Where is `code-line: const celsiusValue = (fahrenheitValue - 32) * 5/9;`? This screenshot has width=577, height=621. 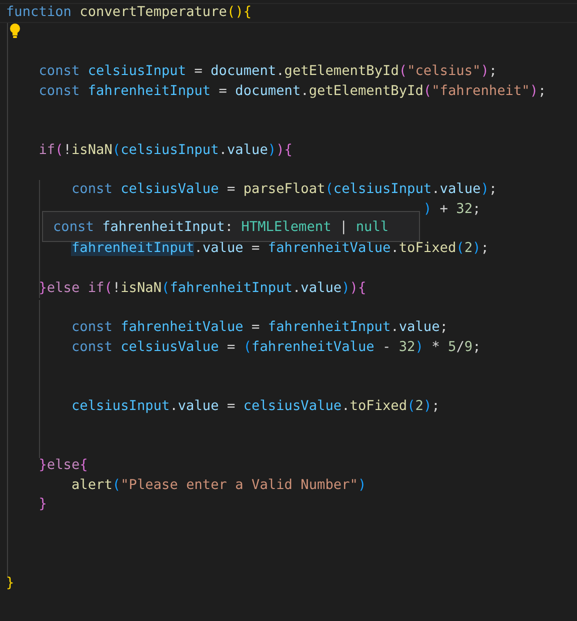
code-line: const celsiusValue = (fahrenheitValue - 32) * 5/9; is located at coordinates (275, 346).